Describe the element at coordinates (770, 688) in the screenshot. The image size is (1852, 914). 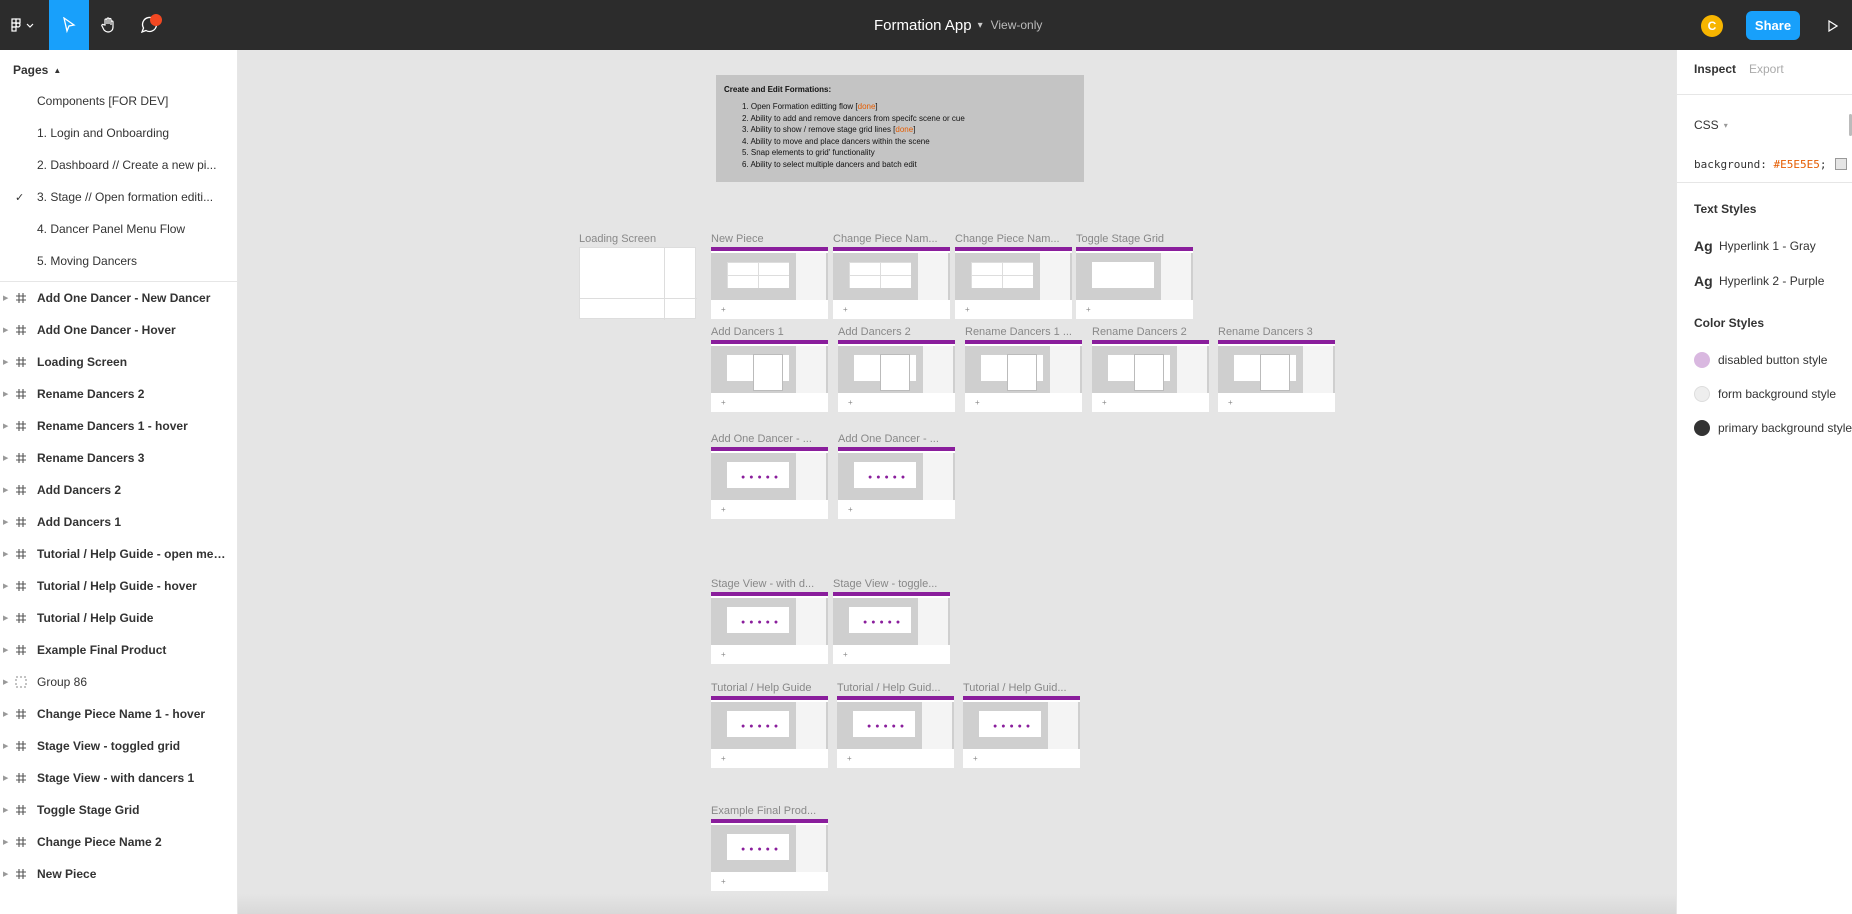
I see `frame-label: Tutorial / Help Guide` at that location.